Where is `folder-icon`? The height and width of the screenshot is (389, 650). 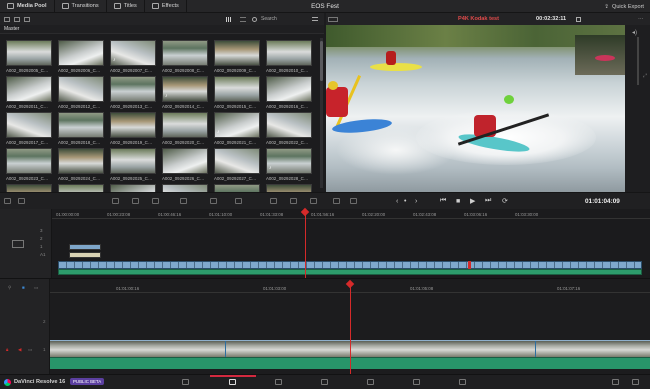
folder-icon is located at coordinates (27, 19).